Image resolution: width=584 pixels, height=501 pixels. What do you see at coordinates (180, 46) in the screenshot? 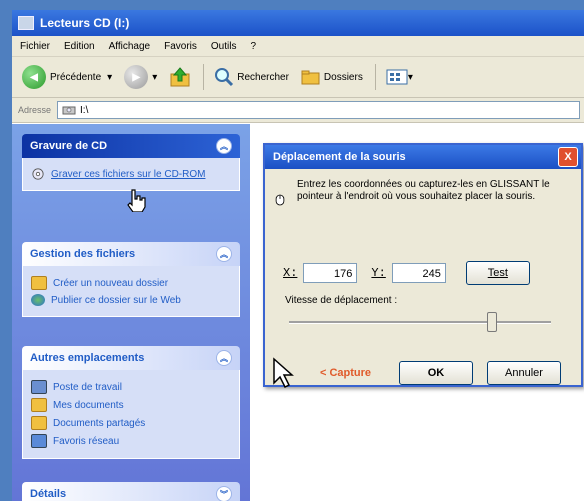
I see `menu-favoris: Favoris` at bounding box center [180, 46].